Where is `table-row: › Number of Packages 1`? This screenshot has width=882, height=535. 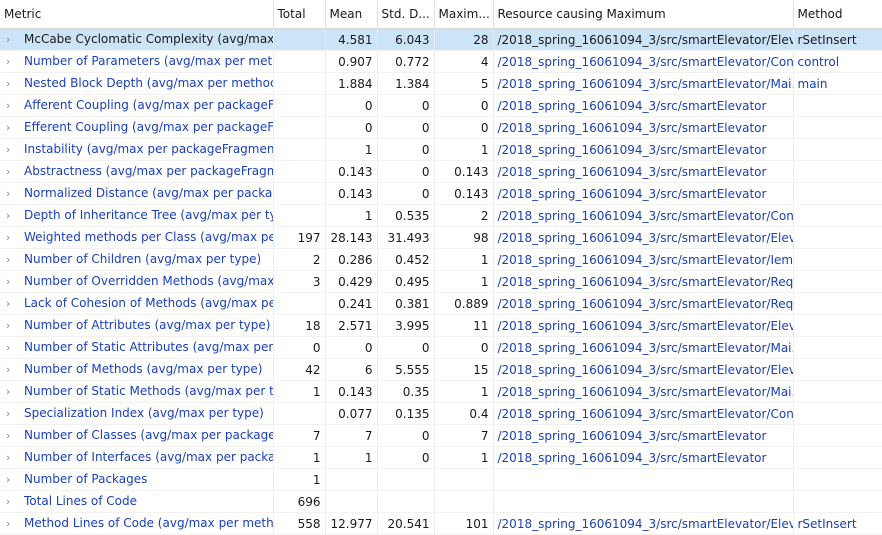 table-row: › Number of Packages 1 is located at coordinates (441, 479).